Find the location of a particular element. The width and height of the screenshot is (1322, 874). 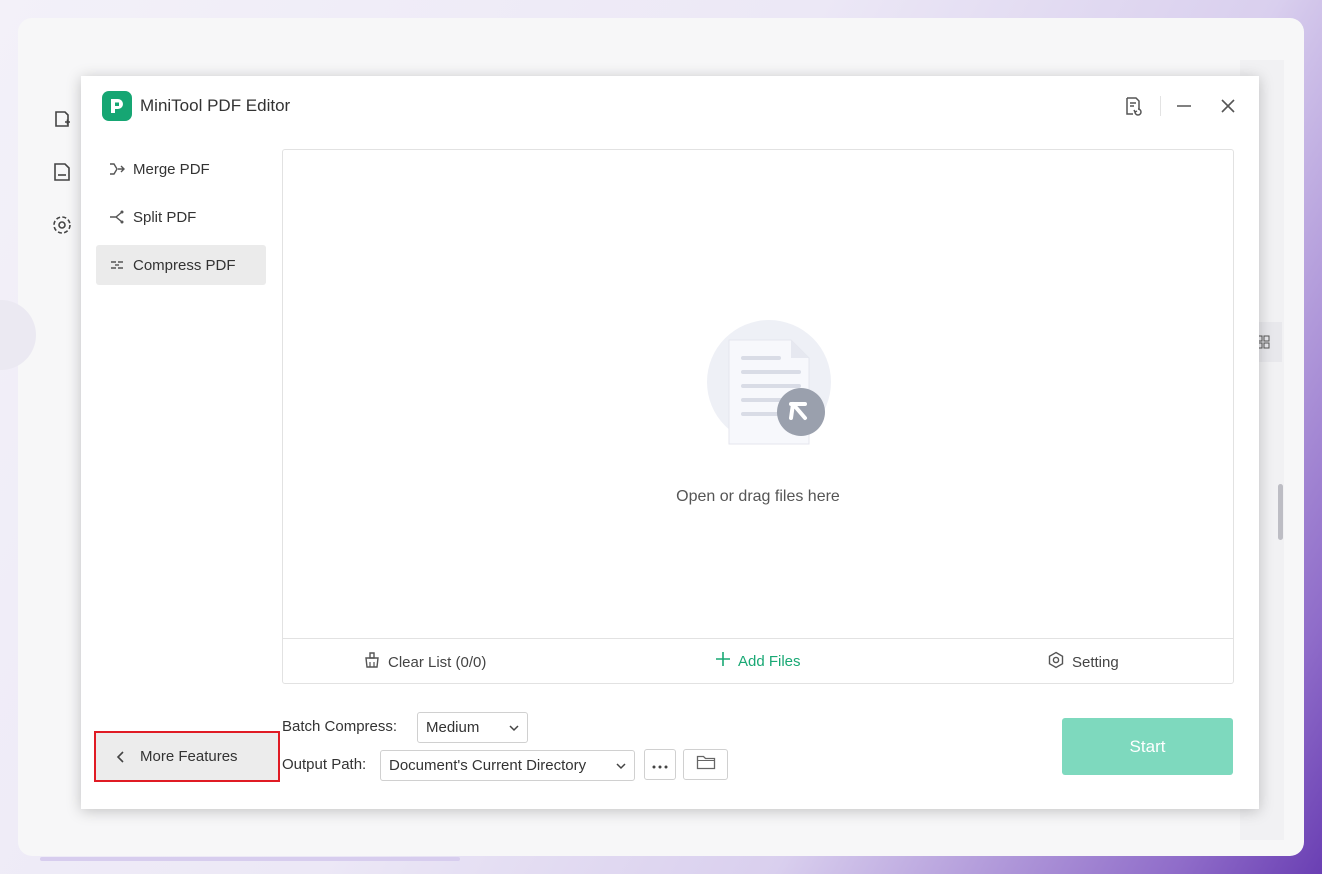

clear-list-button: Clear List (0/0) is located at coordinates (424, 662).